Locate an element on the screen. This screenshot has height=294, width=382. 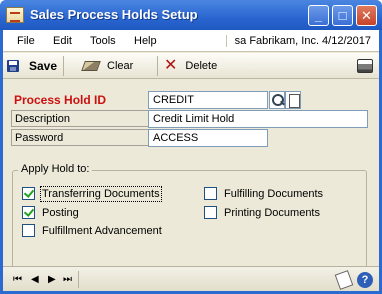
checkbox-fulfillment-advancement-label: Fulfillment Advancement is located at coordinates (102, 230).